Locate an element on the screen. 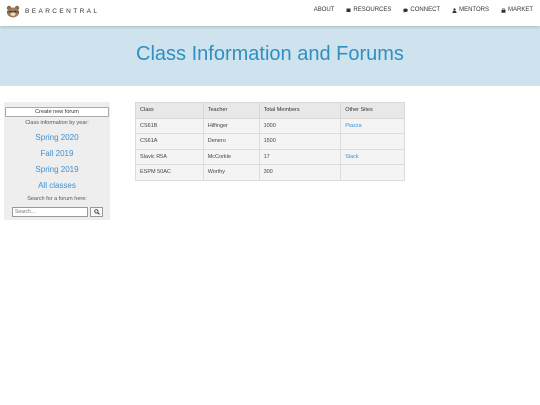 The width and height of the screenshot is (540, 405). table-row: CS61B Hilfinger 1000 Piazza is located at coordinates (270, 125).